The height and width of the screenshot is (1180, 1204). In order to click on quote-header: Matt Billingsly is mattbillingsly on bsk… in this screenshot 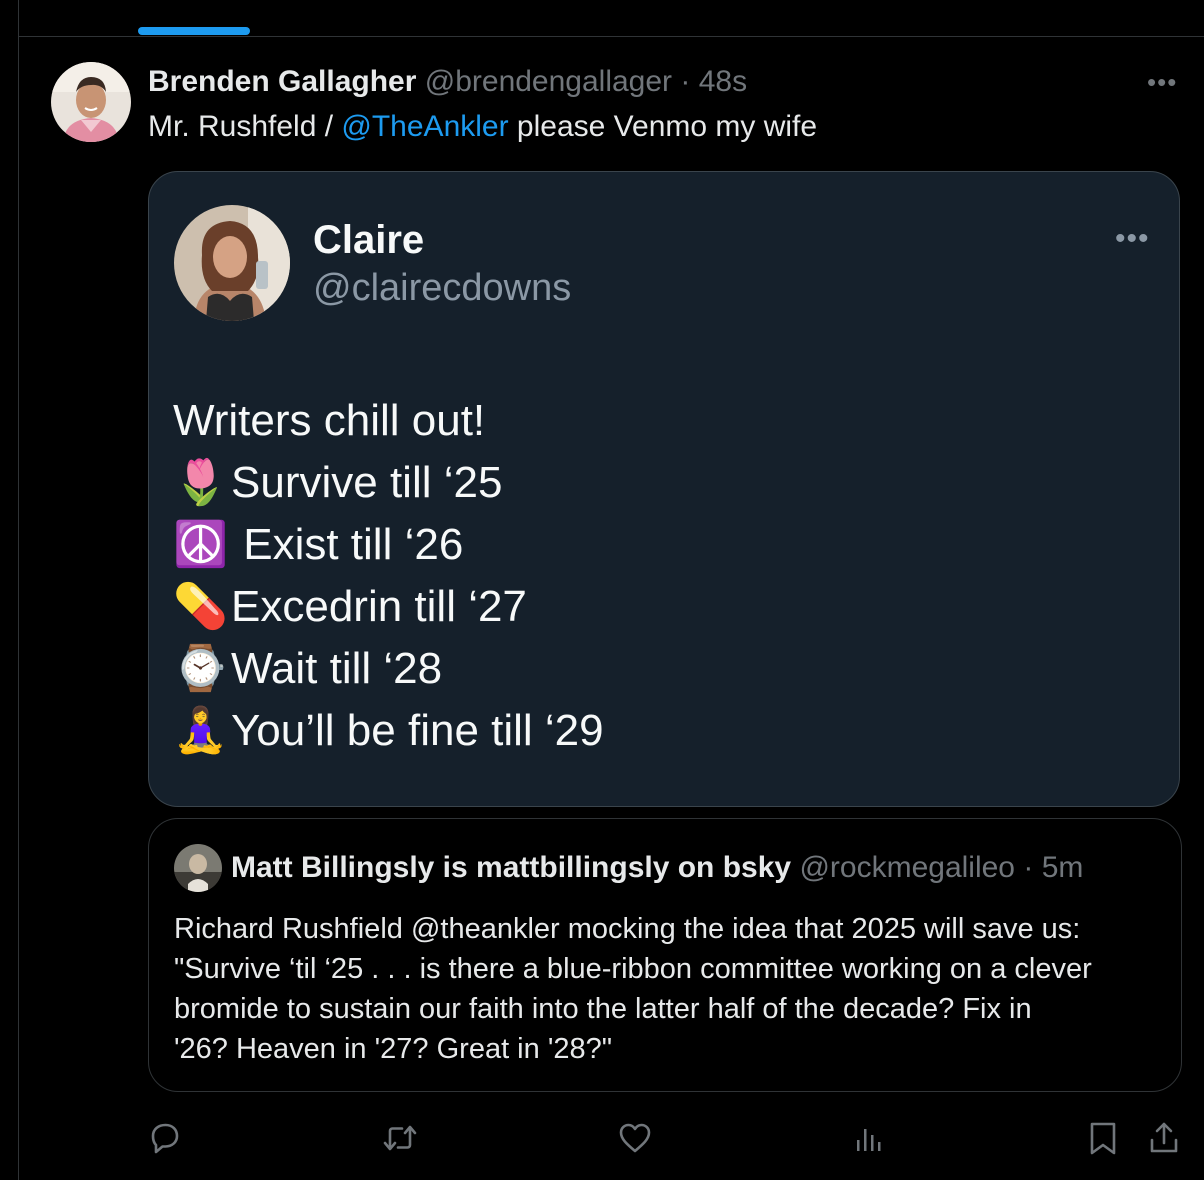, I will do `click(657, 868)`.